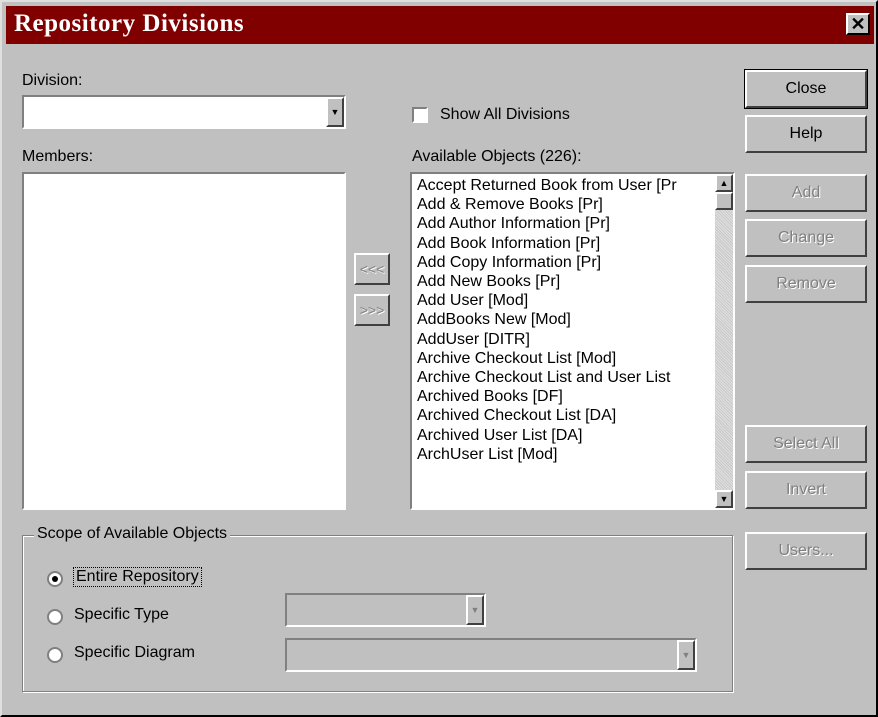 The image size is (878, 717). What do you see at coordinates (52, 80) in the screenshot?
I see `division-label: Division:` at bounding box center [52, 80].